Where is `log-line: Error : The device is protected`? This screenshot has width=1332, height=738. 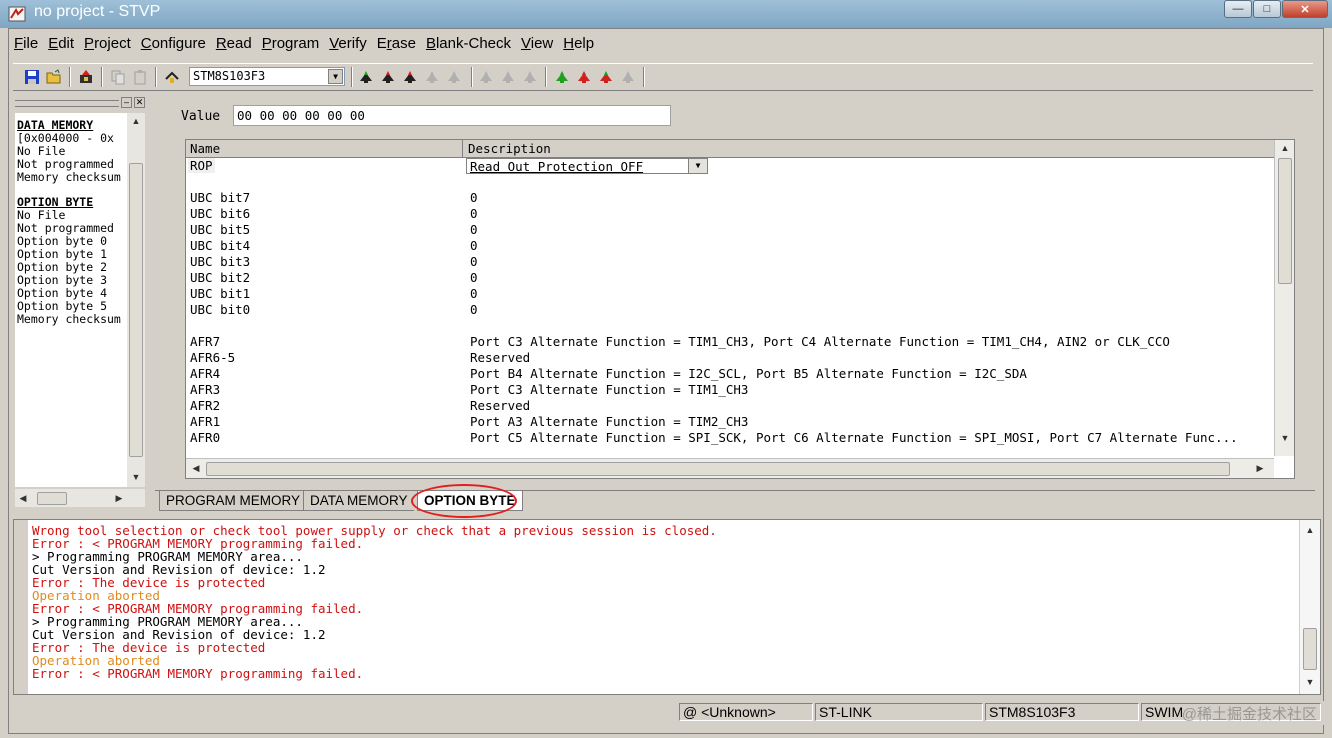 log-line: Error : The device is protected is located at coordinates (149, 647).